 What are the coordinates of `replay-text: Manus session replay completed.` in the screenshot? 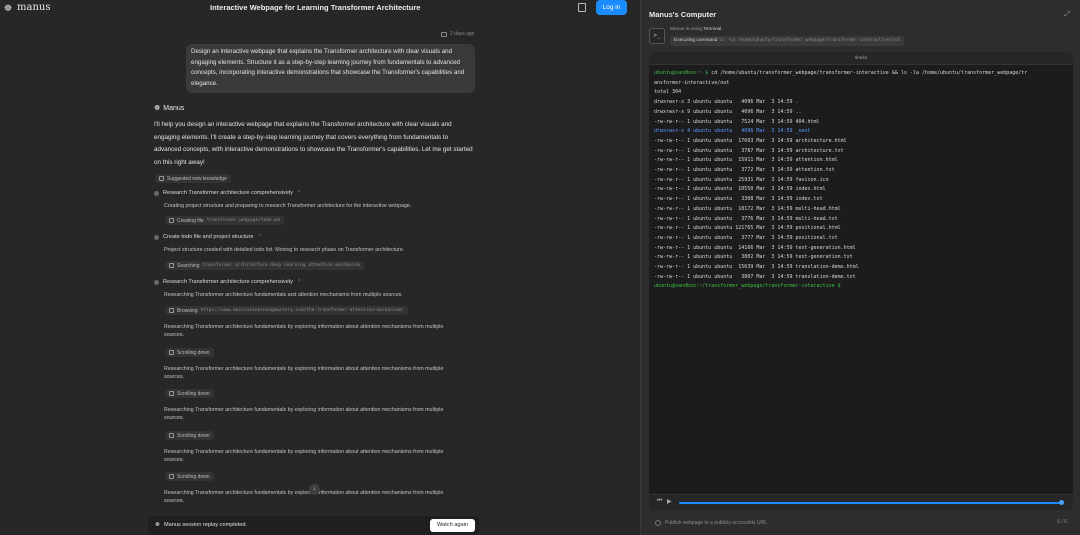 It's located at (206, 525).